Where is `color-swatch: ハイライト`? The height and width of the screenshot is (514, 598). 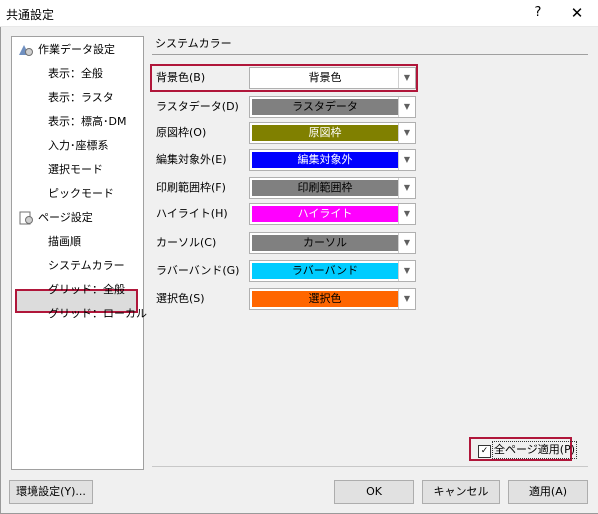 color-swatch: ハイライト is located at coordinates (325, 214).